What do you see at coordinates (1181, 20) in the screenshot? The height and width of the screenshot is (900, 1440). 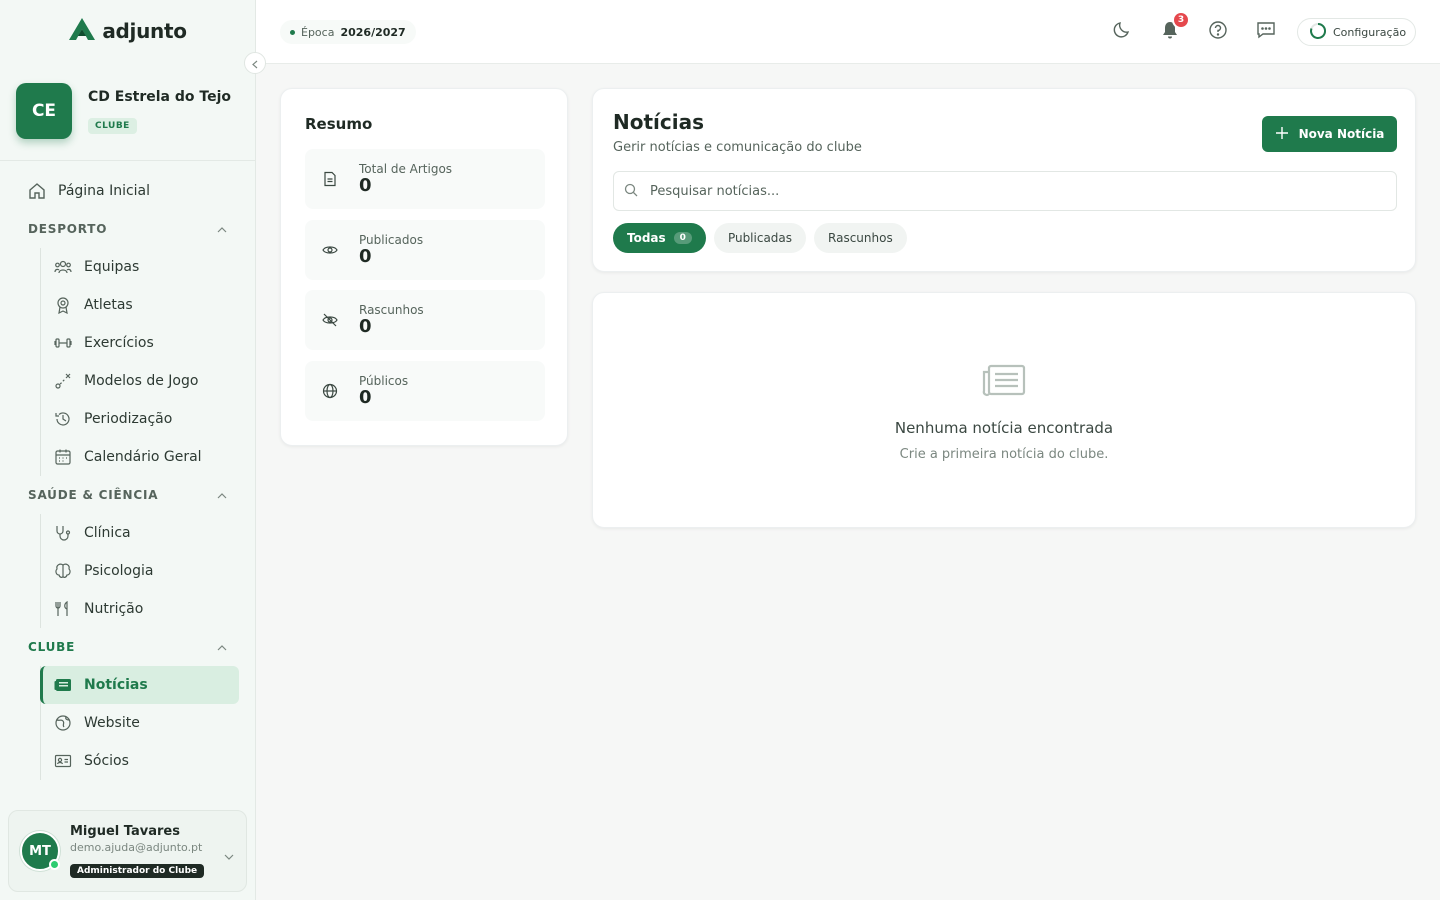 I see `notification-count-badge: 3` at bounding box center [1181, 20].